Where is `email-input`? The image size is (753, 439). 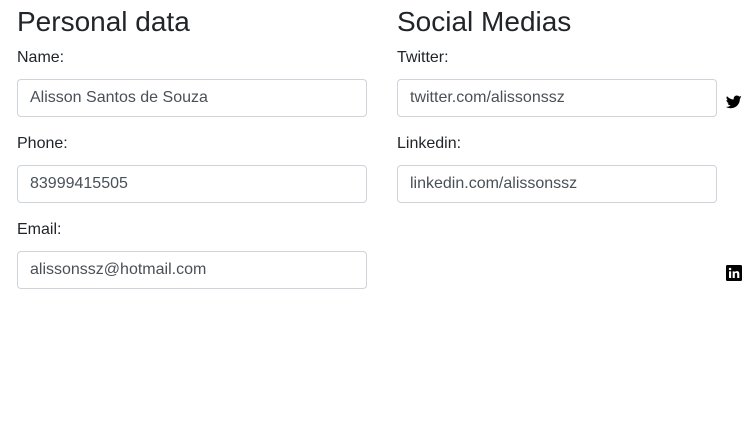
email-input is located at coordinates (192, 270).